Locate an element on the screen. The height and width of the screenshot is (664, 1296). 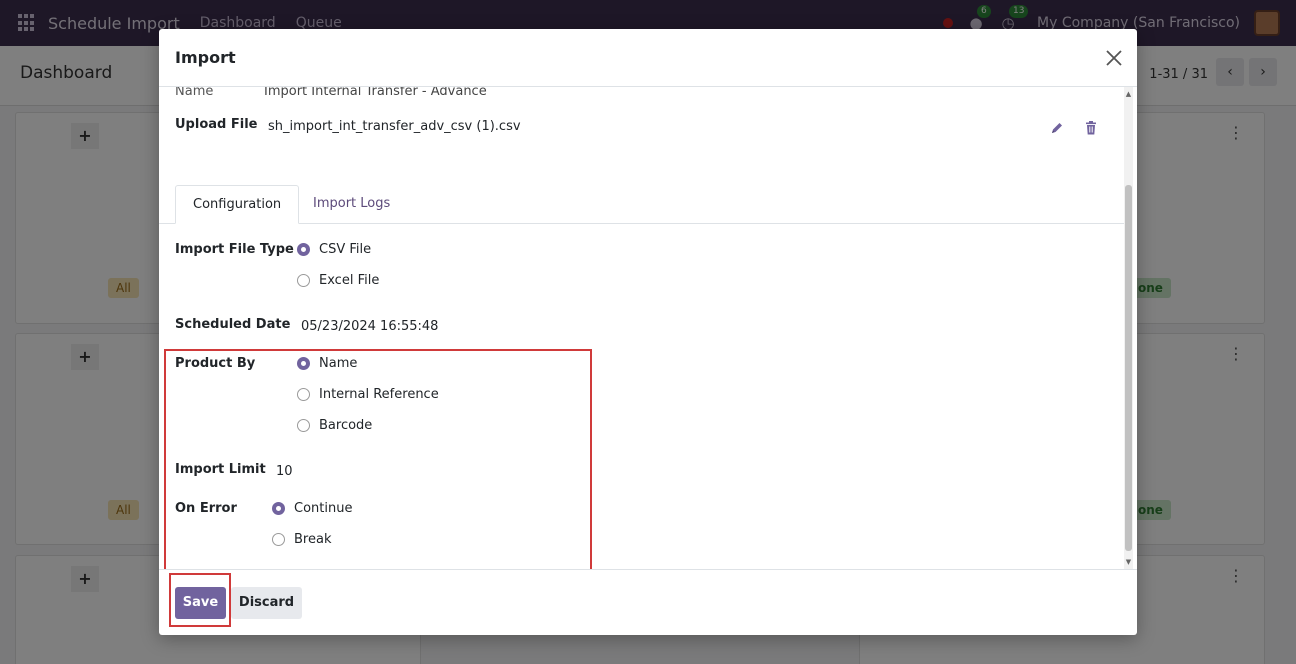
radio-label: Name is located at coordinates (338, 363).